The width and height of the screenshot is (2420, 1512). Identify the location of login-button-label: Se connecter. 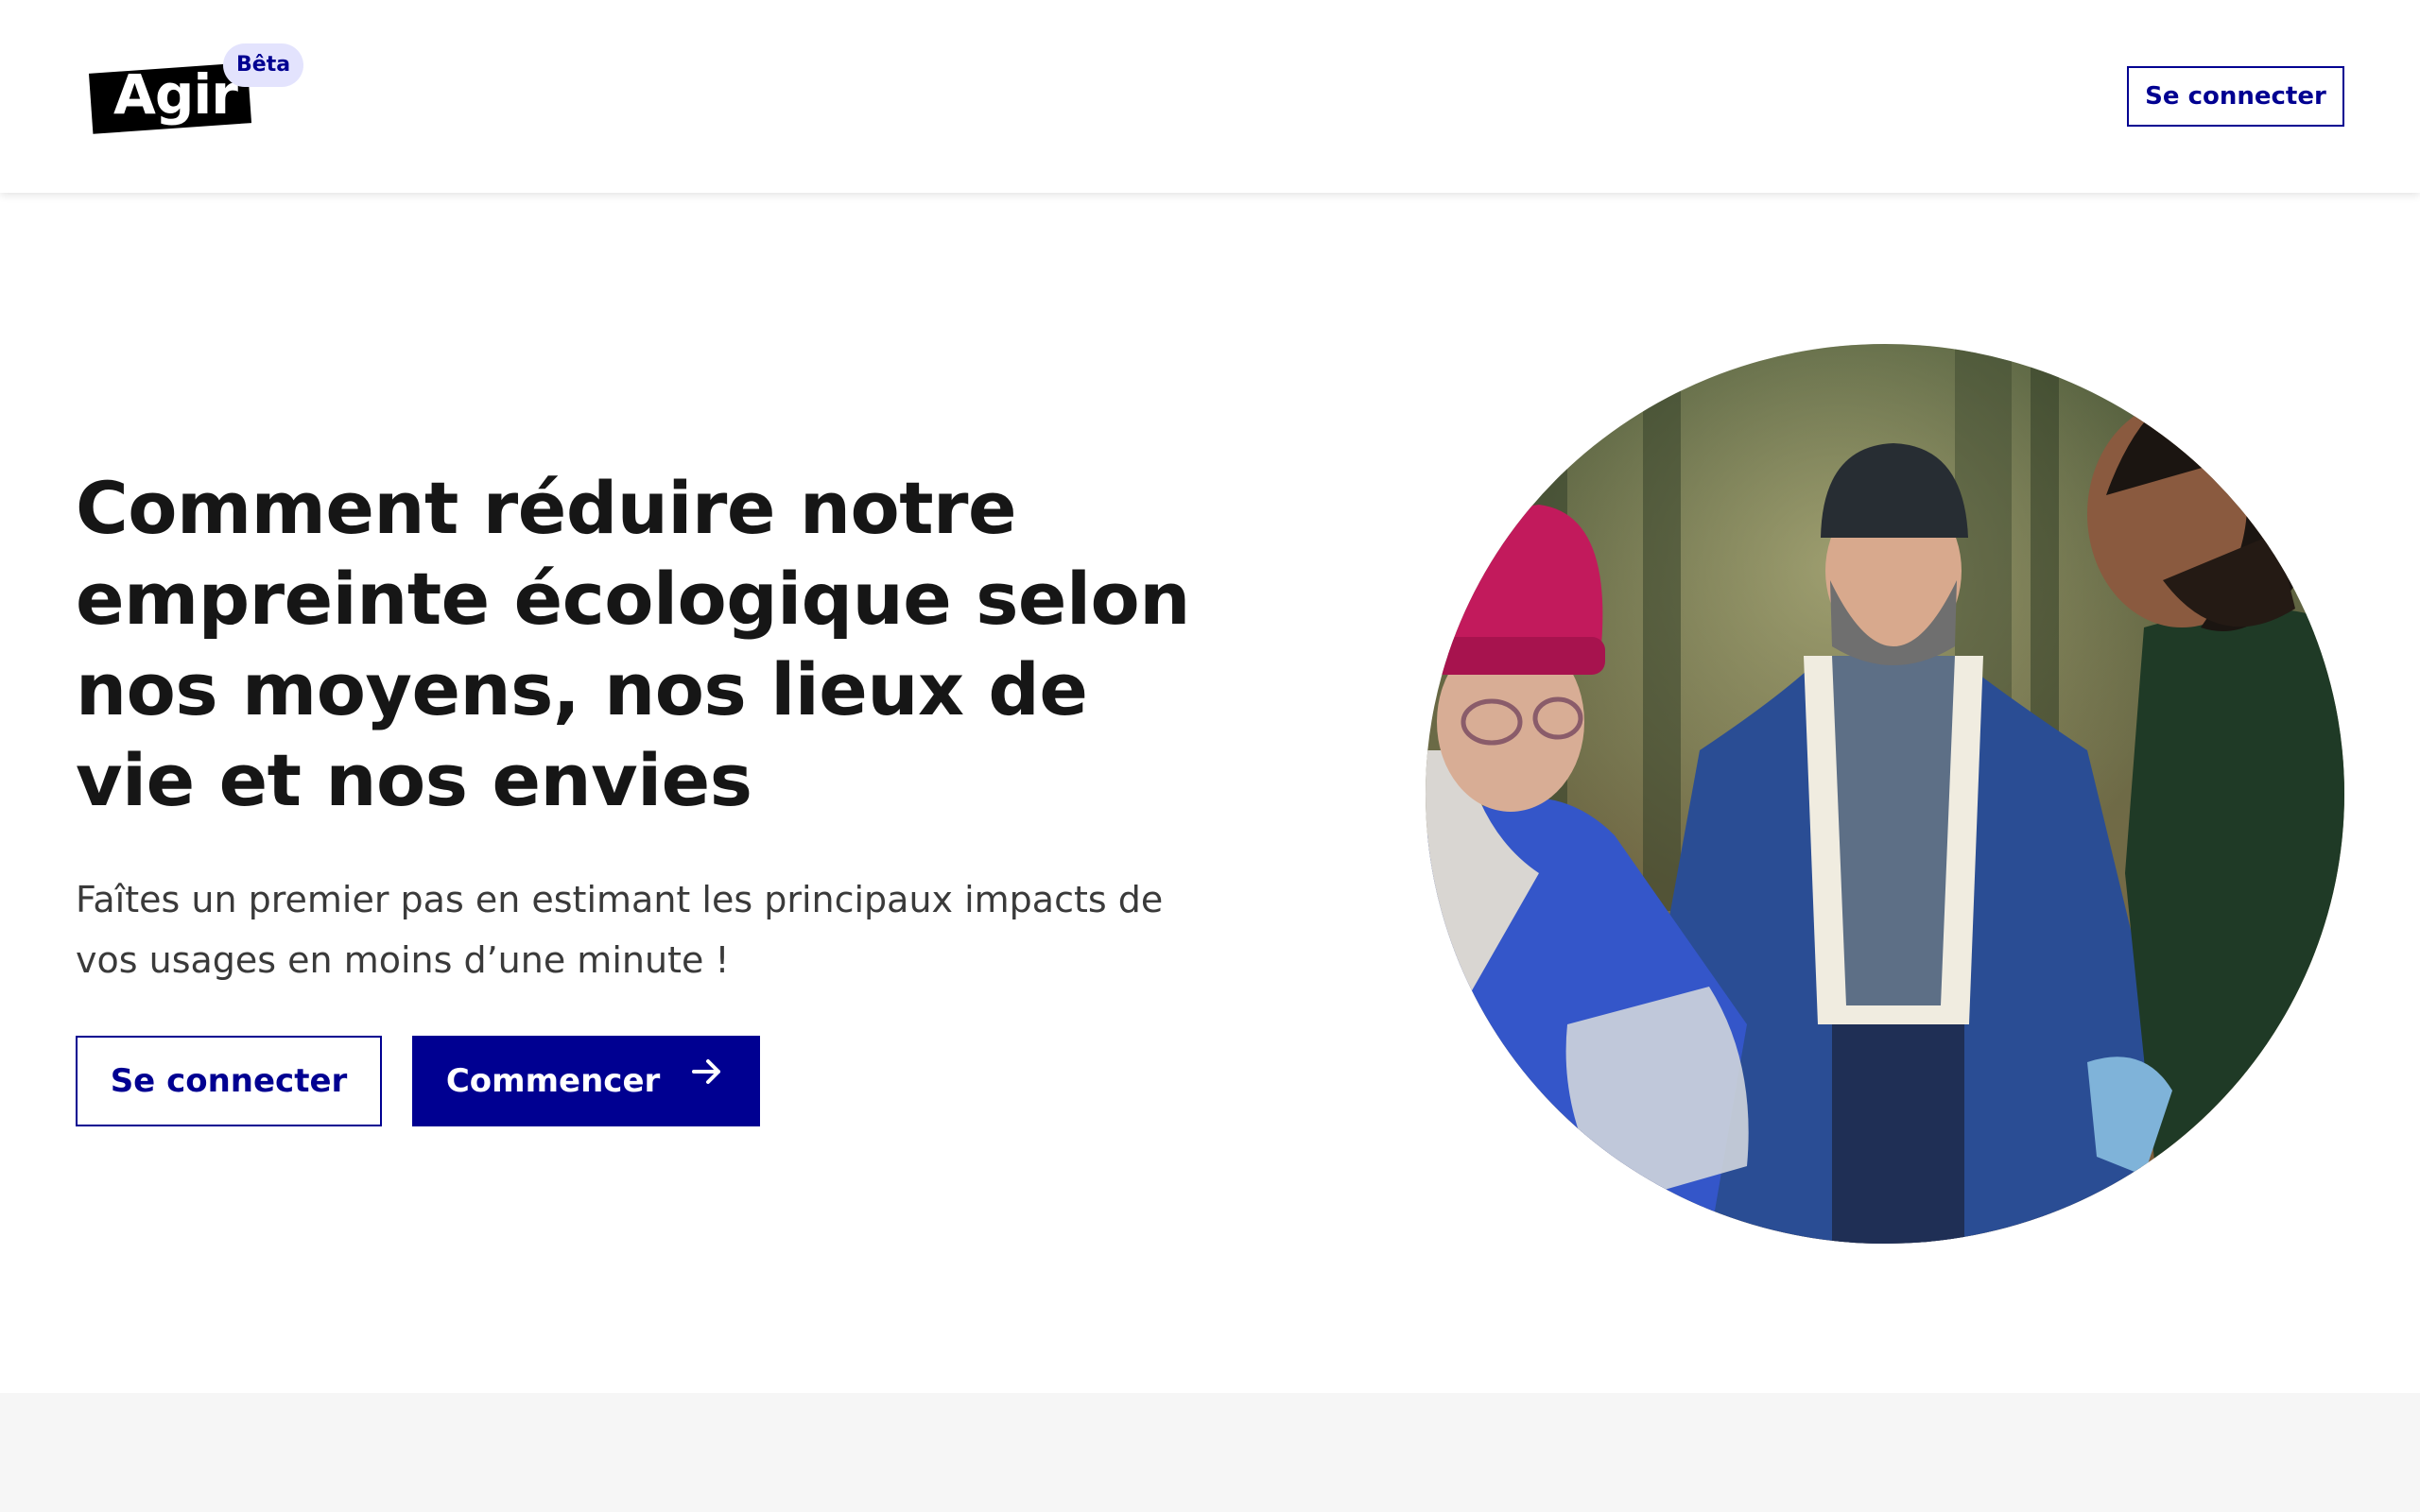
(229, 1081).